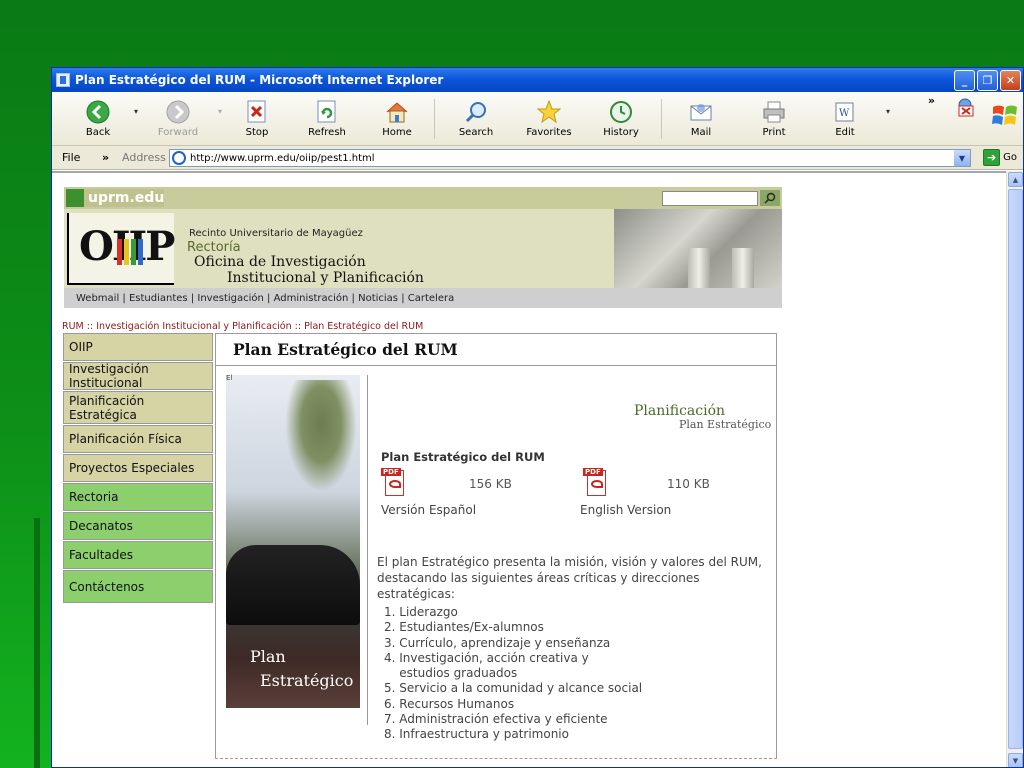  I want to click on vertical-scrollbar: ▲ ▼, so click(1014, 469).